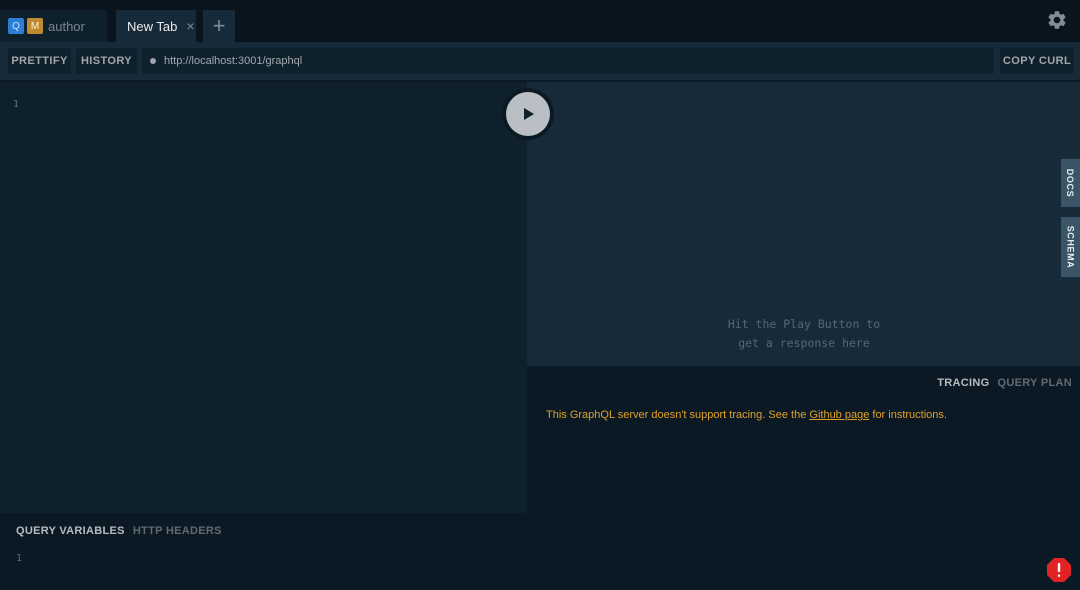  I want to click on add-tab-button: +, so click(219, 26).